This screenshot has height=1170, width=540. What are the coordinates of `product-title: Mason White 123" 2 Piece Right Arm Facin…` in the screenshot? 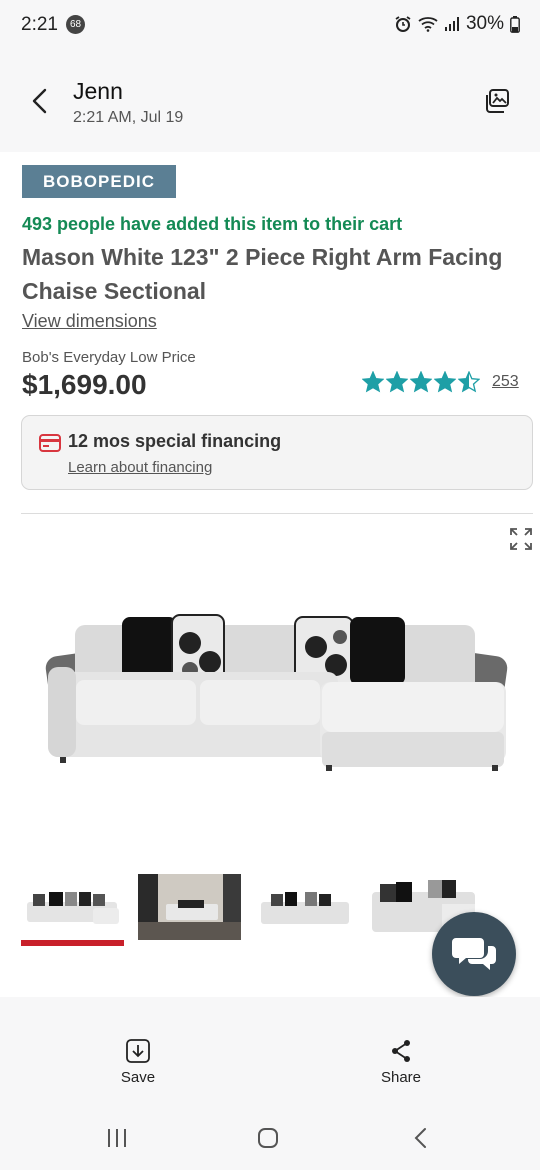 It's located at (262, 274).